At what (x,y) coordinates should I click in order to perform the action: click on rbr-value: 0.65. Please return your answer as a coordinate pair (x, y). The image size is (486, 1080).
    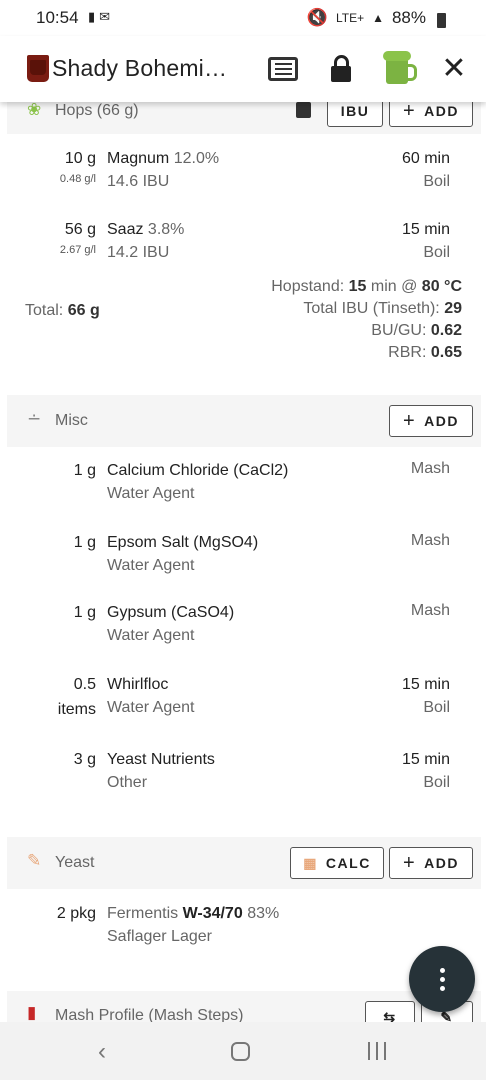
    Looking at the image, I should click on (446, 352).